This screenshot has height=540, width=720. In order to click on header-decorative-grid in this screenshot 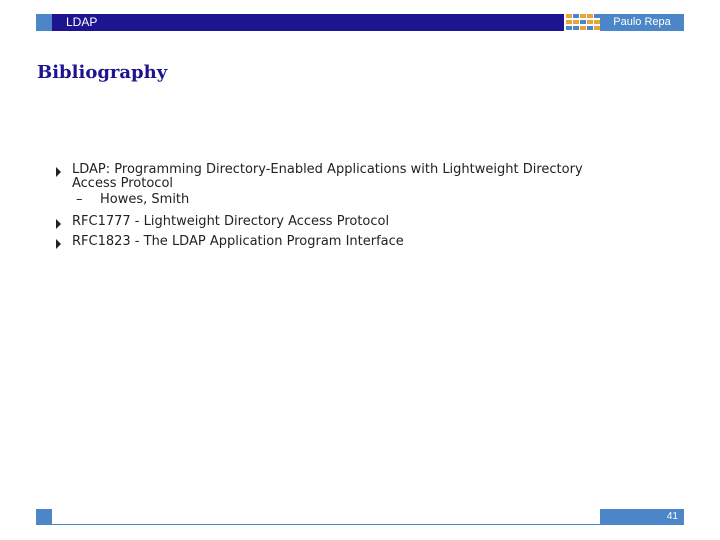, I will do `click(582, 22)`.